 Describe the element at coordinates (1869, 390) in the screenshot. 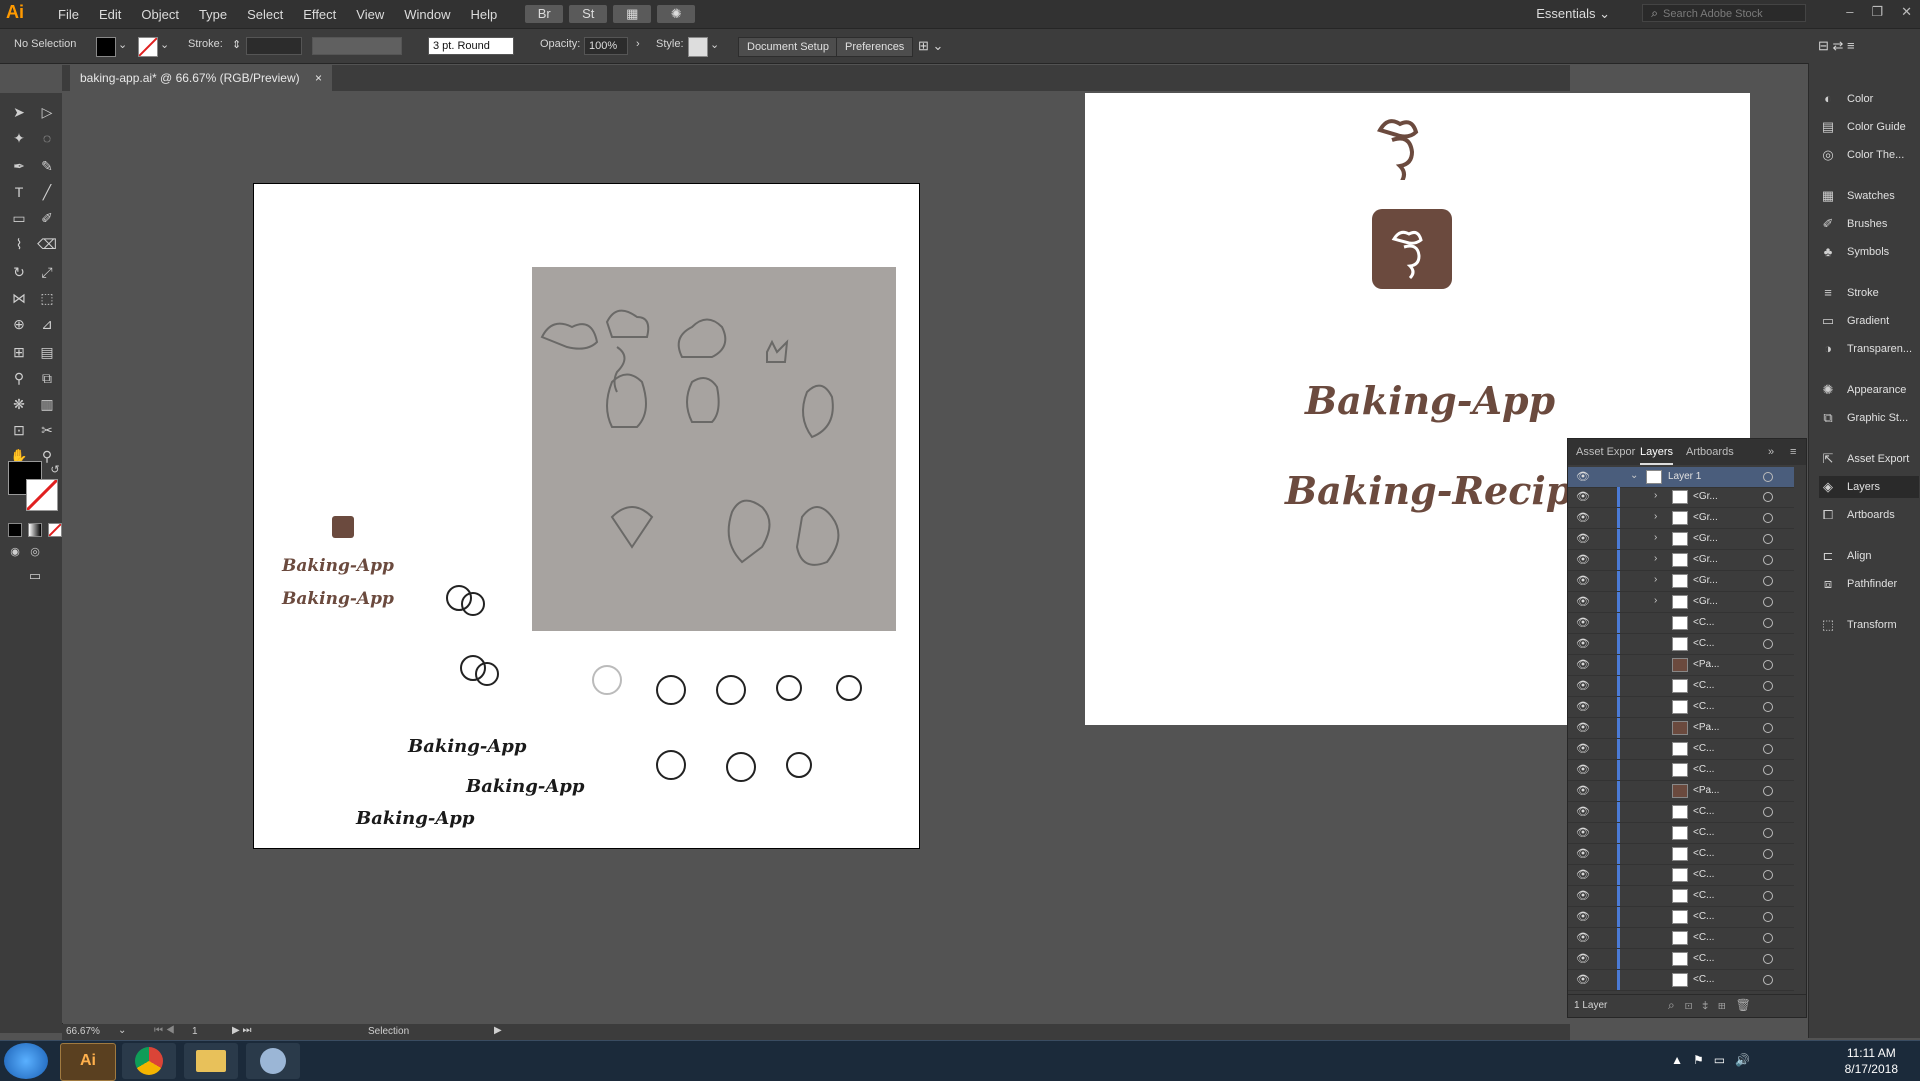

I see `dock-appearance: ✺ Appearance` at that location.